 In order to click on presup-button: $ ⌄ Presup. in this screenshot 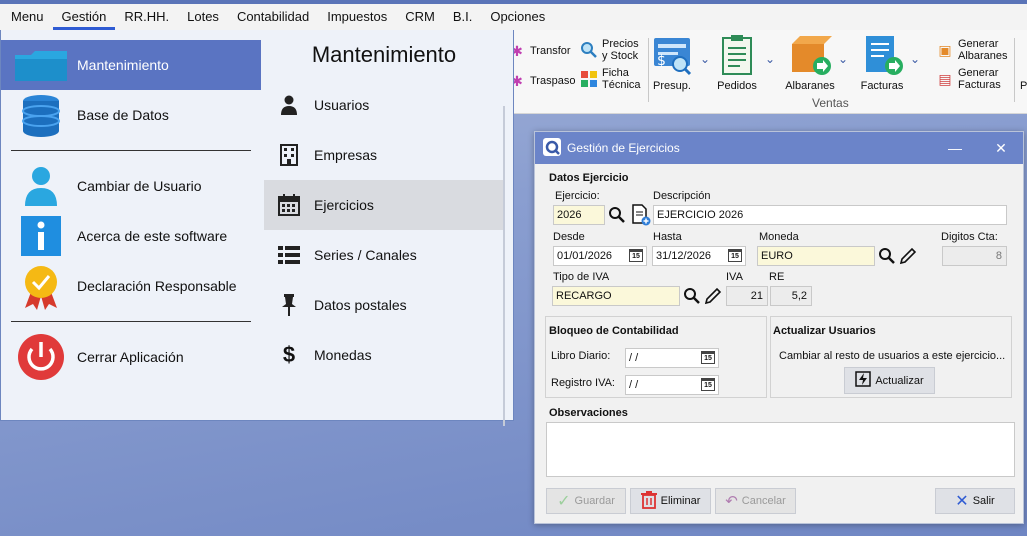, I will do `click(676, 63)`.